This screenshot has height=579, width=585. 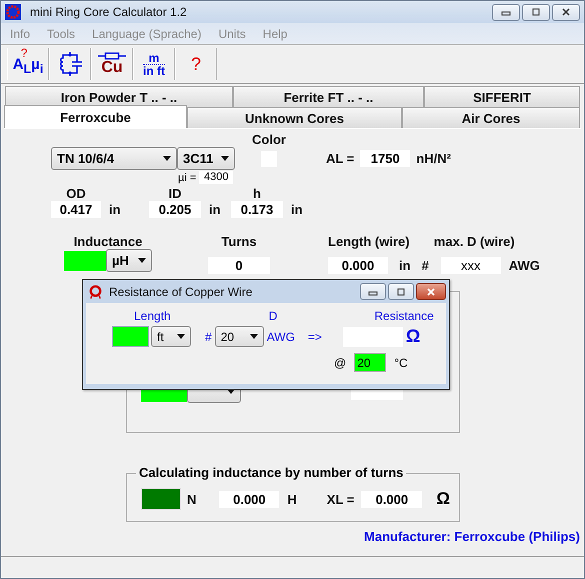 I want to click on circuit-icon, so click(x=70, y=64).